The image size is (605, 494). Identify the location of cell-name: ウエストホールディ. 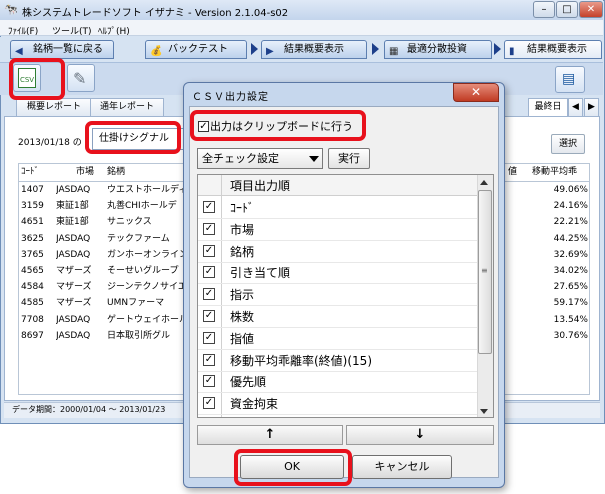
(145, 190).